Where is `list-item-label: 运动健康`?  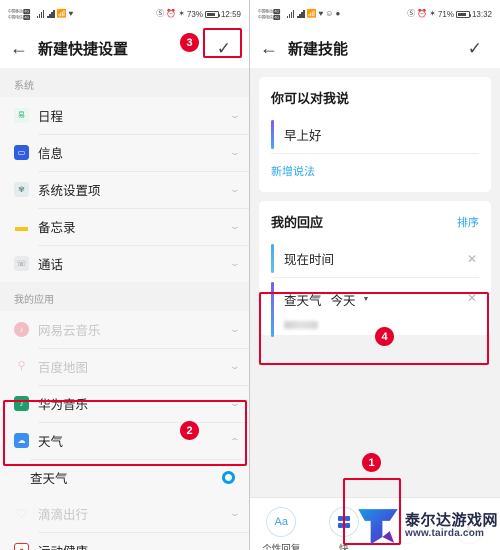 list-item-label: 运动健康 is located at coordinates (130, 545).